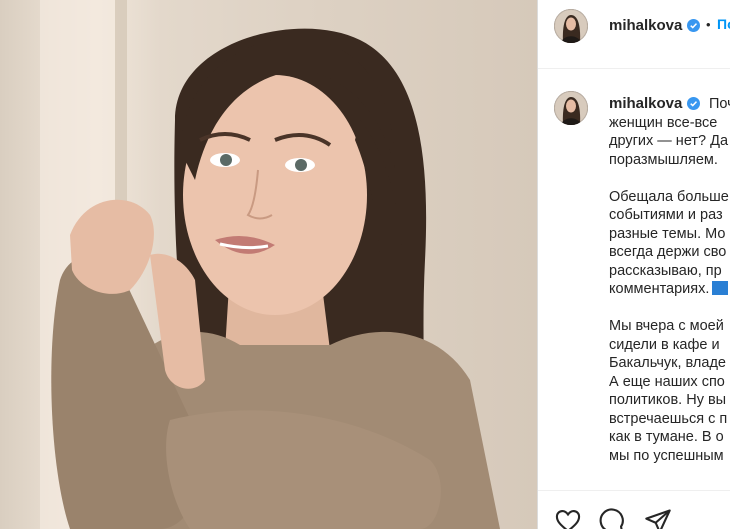  I want to click on caption-line: встречаешься с п, so click(668, 418).